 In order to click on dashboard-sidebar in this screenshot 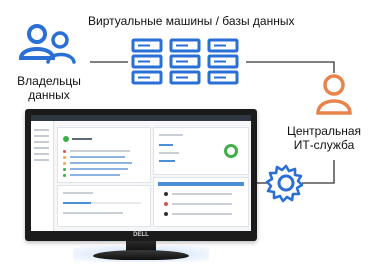, I will do `click(42, 176)`.